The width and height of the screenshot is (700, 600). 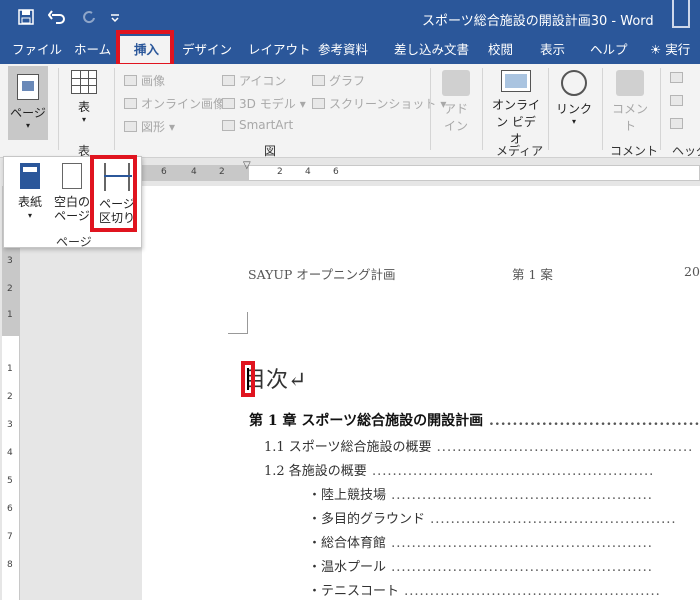 I want to click on blank-page-icon, so click(x=72, y=176).